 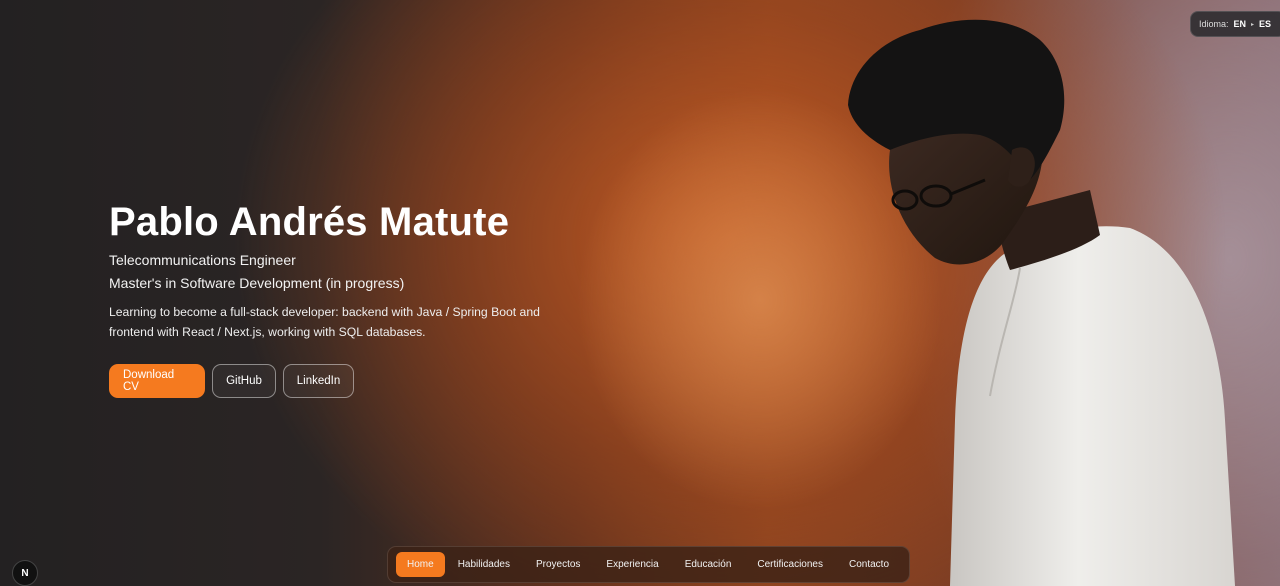 I want to click on github-button: GitHub, so click(x=244, y=381).